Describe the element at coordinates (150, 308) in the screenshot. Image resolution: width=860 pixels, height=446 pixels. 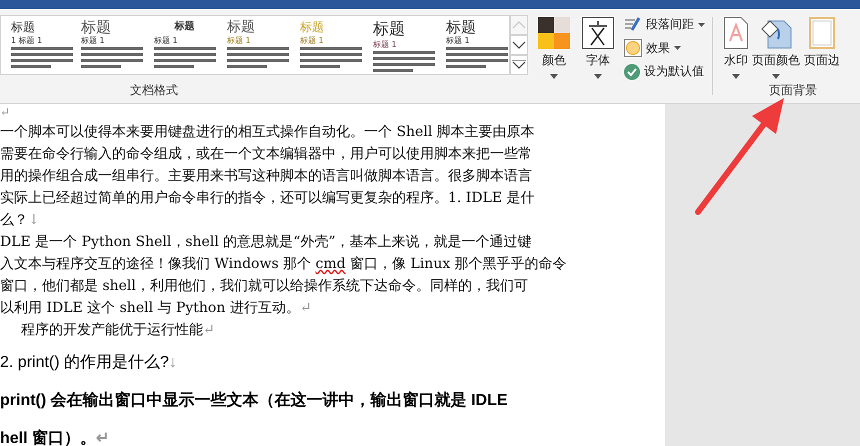
I see `paragraph-line: 以利用 IDLE 这个 shell 与 Python 进行互动。` at that location.